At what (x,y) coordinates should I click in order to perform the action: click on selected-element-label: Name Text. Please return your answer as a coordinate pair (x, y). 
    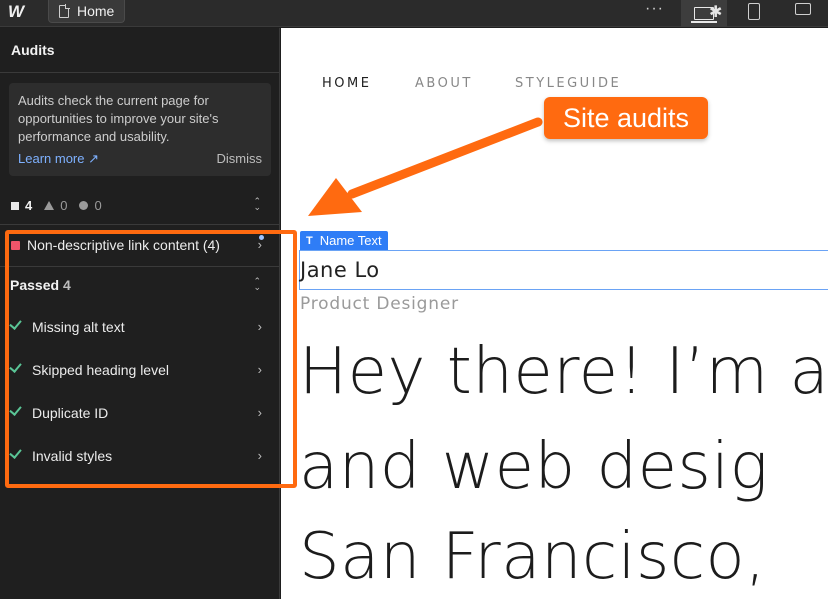
    Looking at the image, I should click on (350, 240).